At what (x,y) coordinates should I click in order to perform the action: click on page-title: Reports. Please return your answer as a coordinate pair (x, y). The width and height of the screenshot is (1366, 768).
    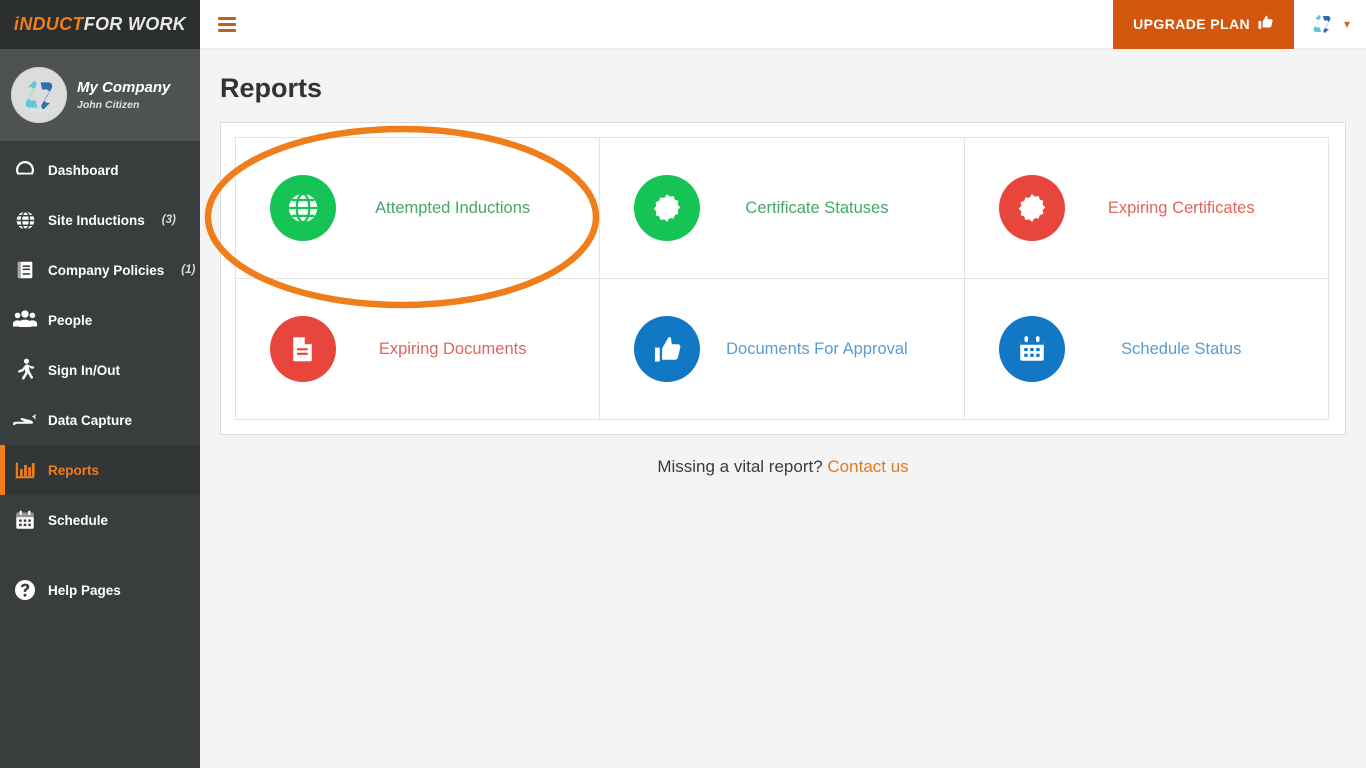
    Looking at the image, I should click on (271, 88).